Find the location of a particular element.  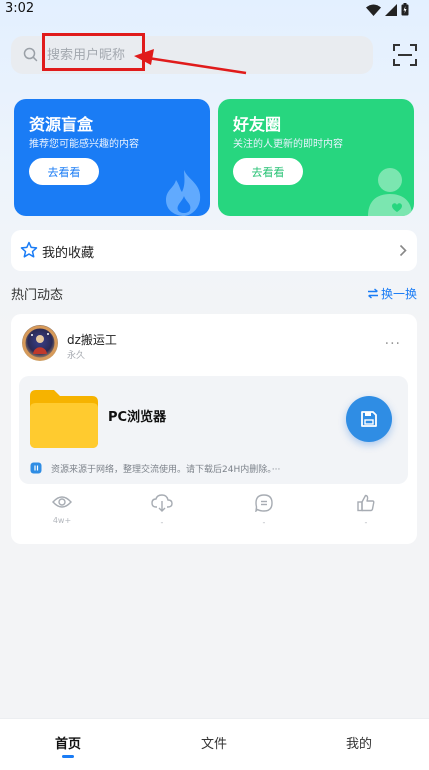

avatar is located at coordinates (40, 343).